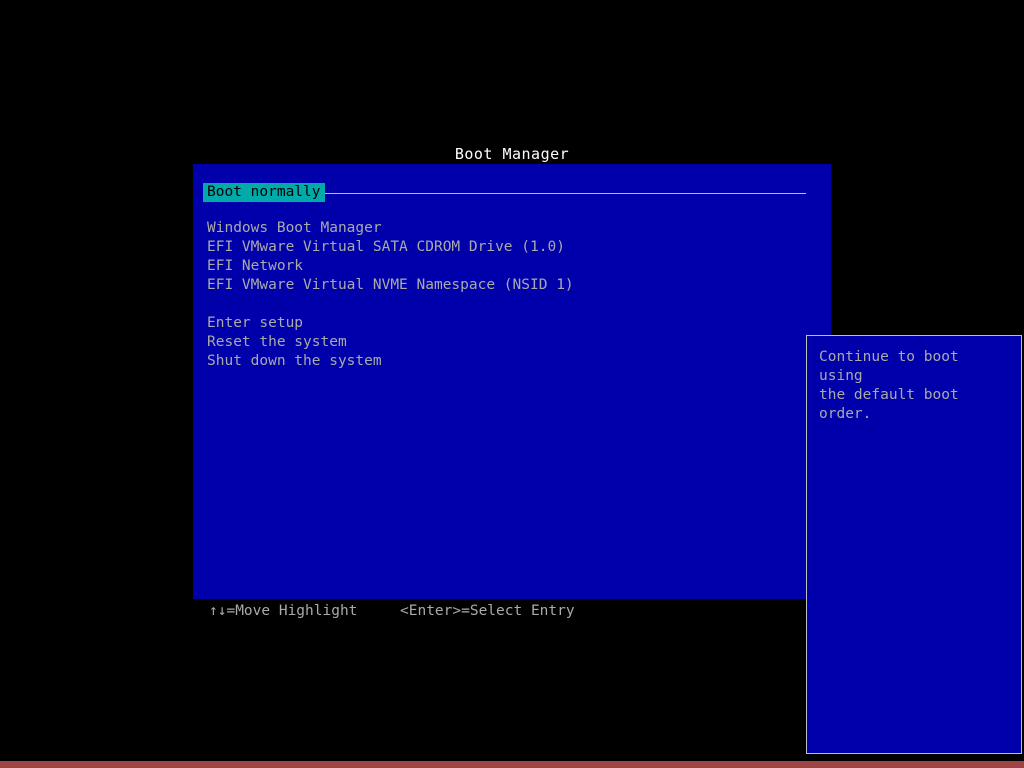 The height and width of the screenshot is (768, 1024). What do you see at coordinates (403, 228) in the screenshot?
I see `menu-item-2: Windows Boot Manager` at bounding box center [403, 228].